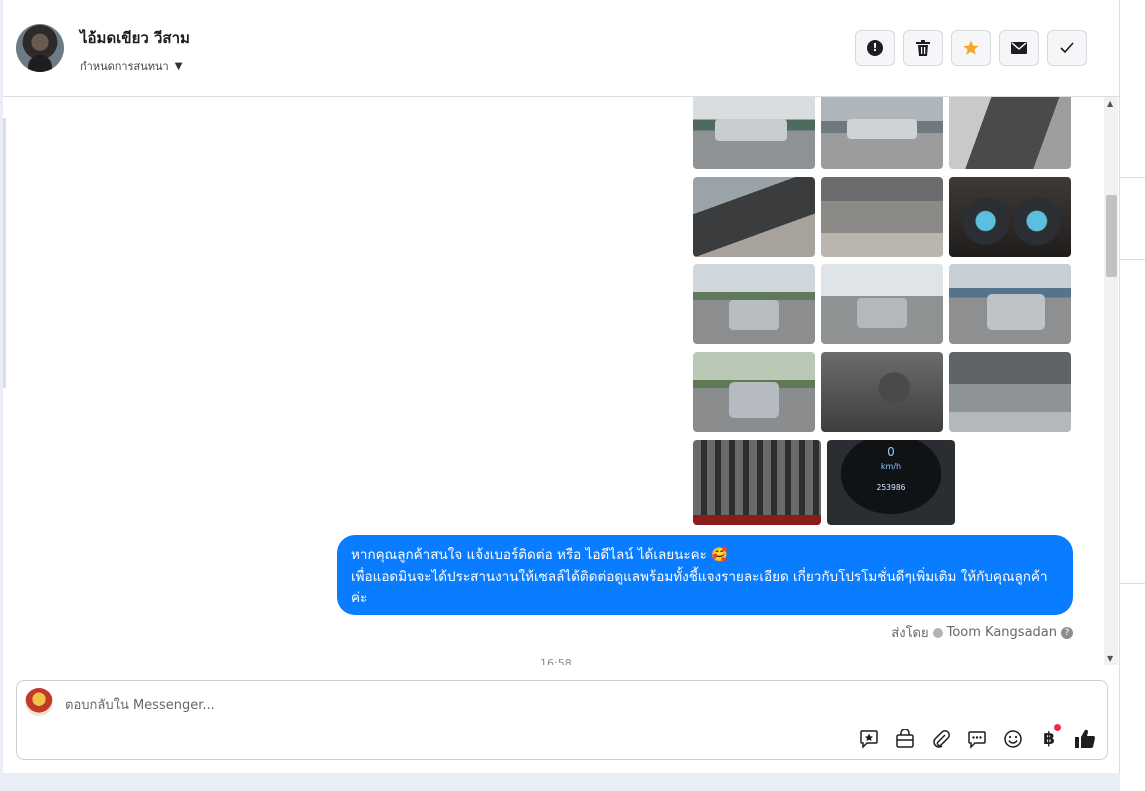 The width and height of the screenshot is (1145, 791). I want to click on report-spam-button: !, so click(875, 48).